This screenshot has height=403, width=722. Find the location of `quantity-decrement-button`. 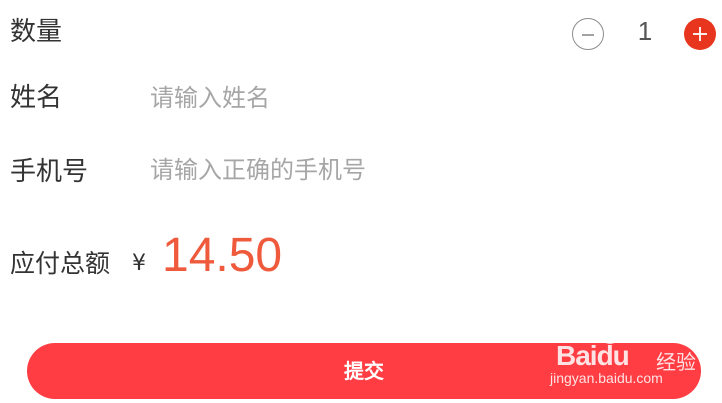

quantity-decrement-button is located at coordinates (588, 34).